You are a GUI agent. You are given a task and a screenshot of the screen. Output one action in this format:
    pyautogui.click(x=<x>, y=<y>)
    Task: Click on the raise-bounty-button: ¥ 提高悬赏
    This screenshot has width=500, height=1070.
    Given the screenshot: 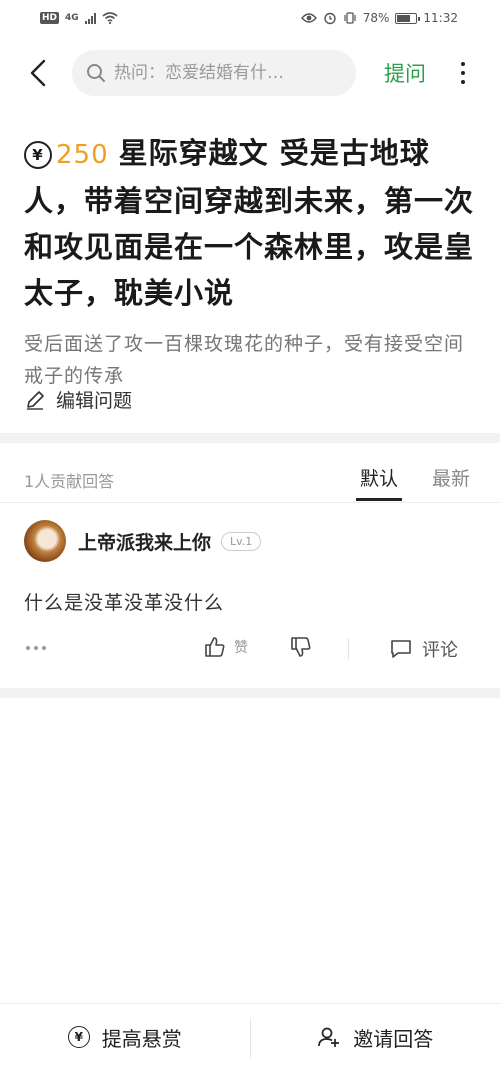 What is the action you would take?
    pyautogui.click(x=125, y=1037)
    